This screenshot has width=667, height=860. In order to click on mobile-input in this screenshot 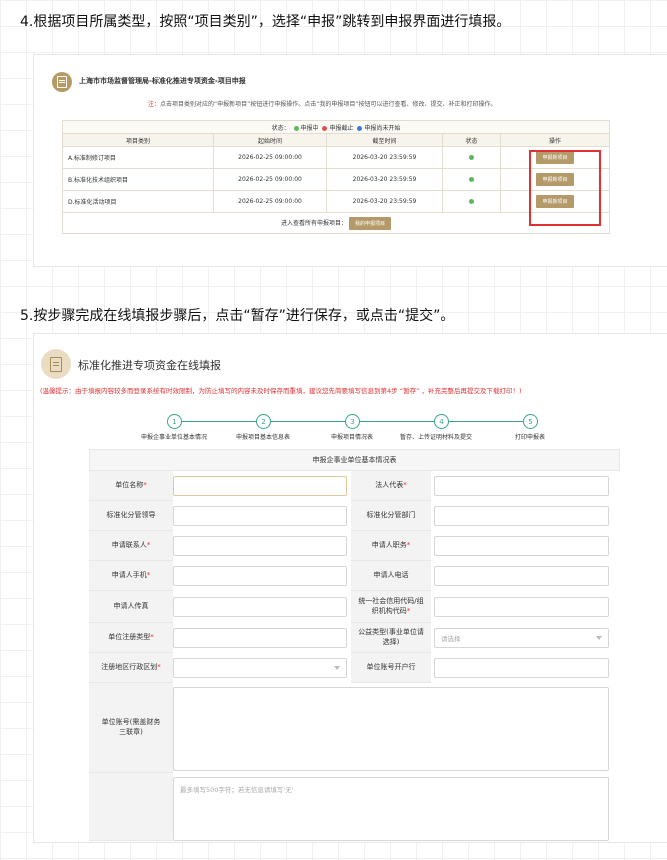, I will do `click(260, 576)`.